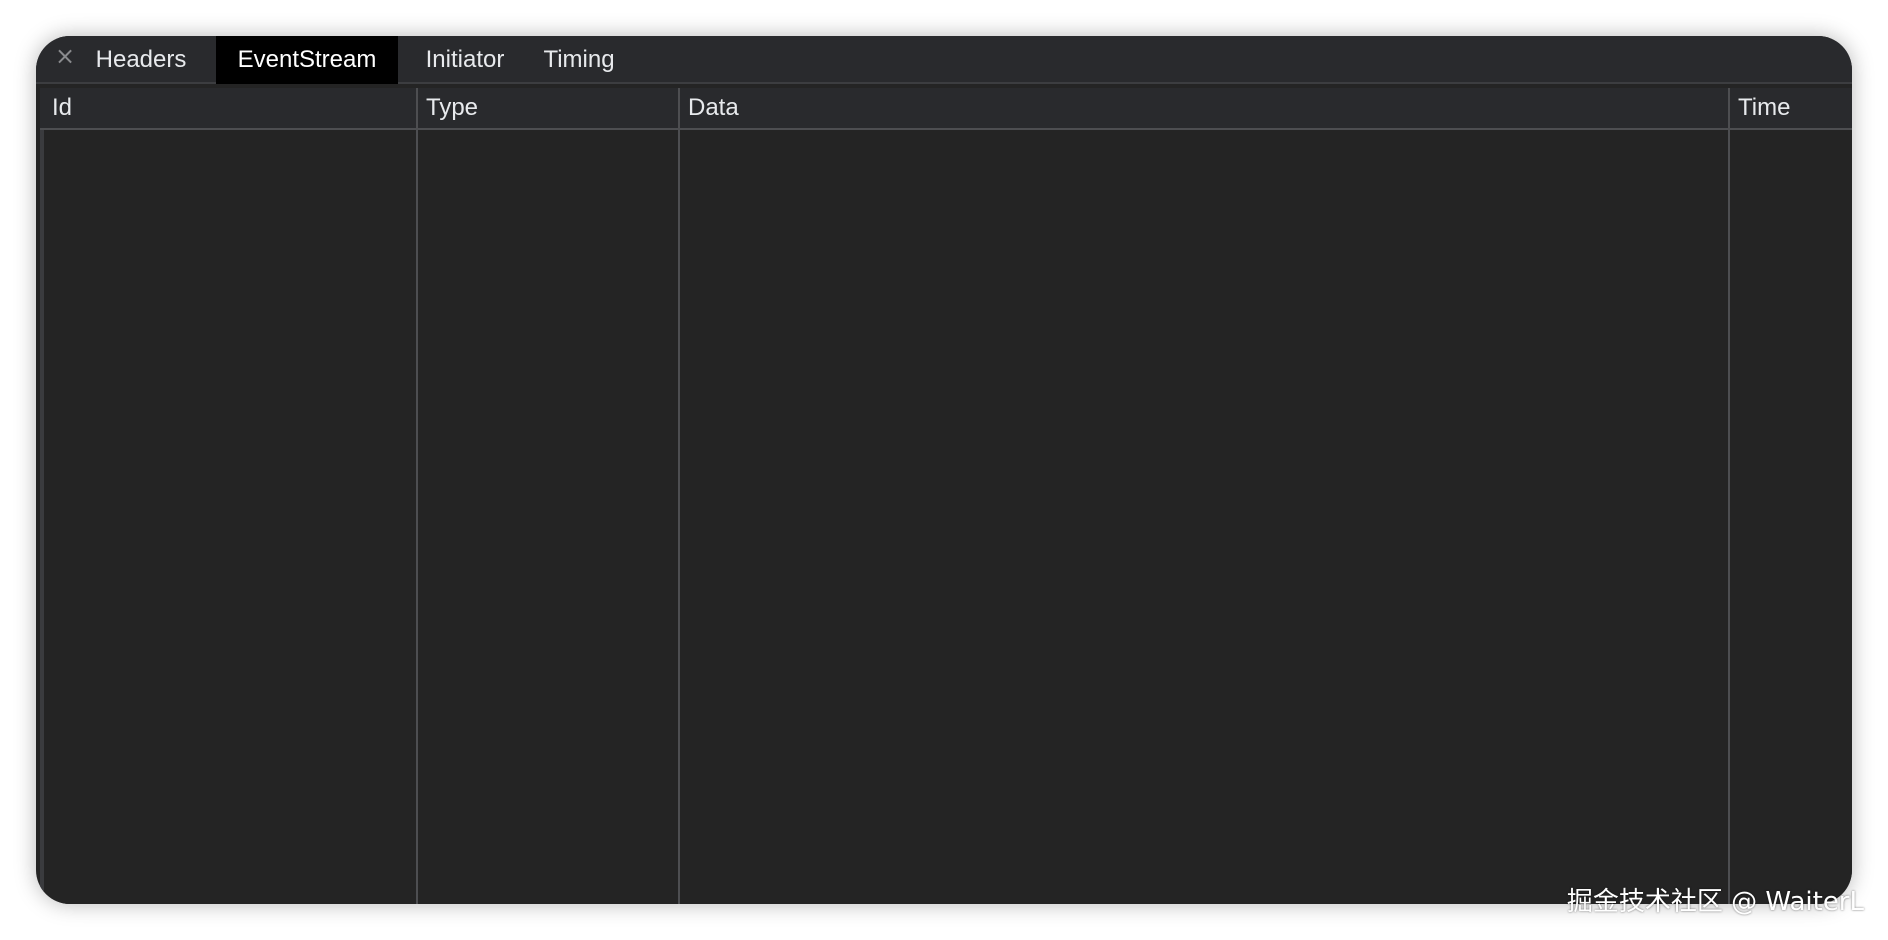 The image size is (1888, 940). I want to click on tab-headers: Headers, so click(141, 60).